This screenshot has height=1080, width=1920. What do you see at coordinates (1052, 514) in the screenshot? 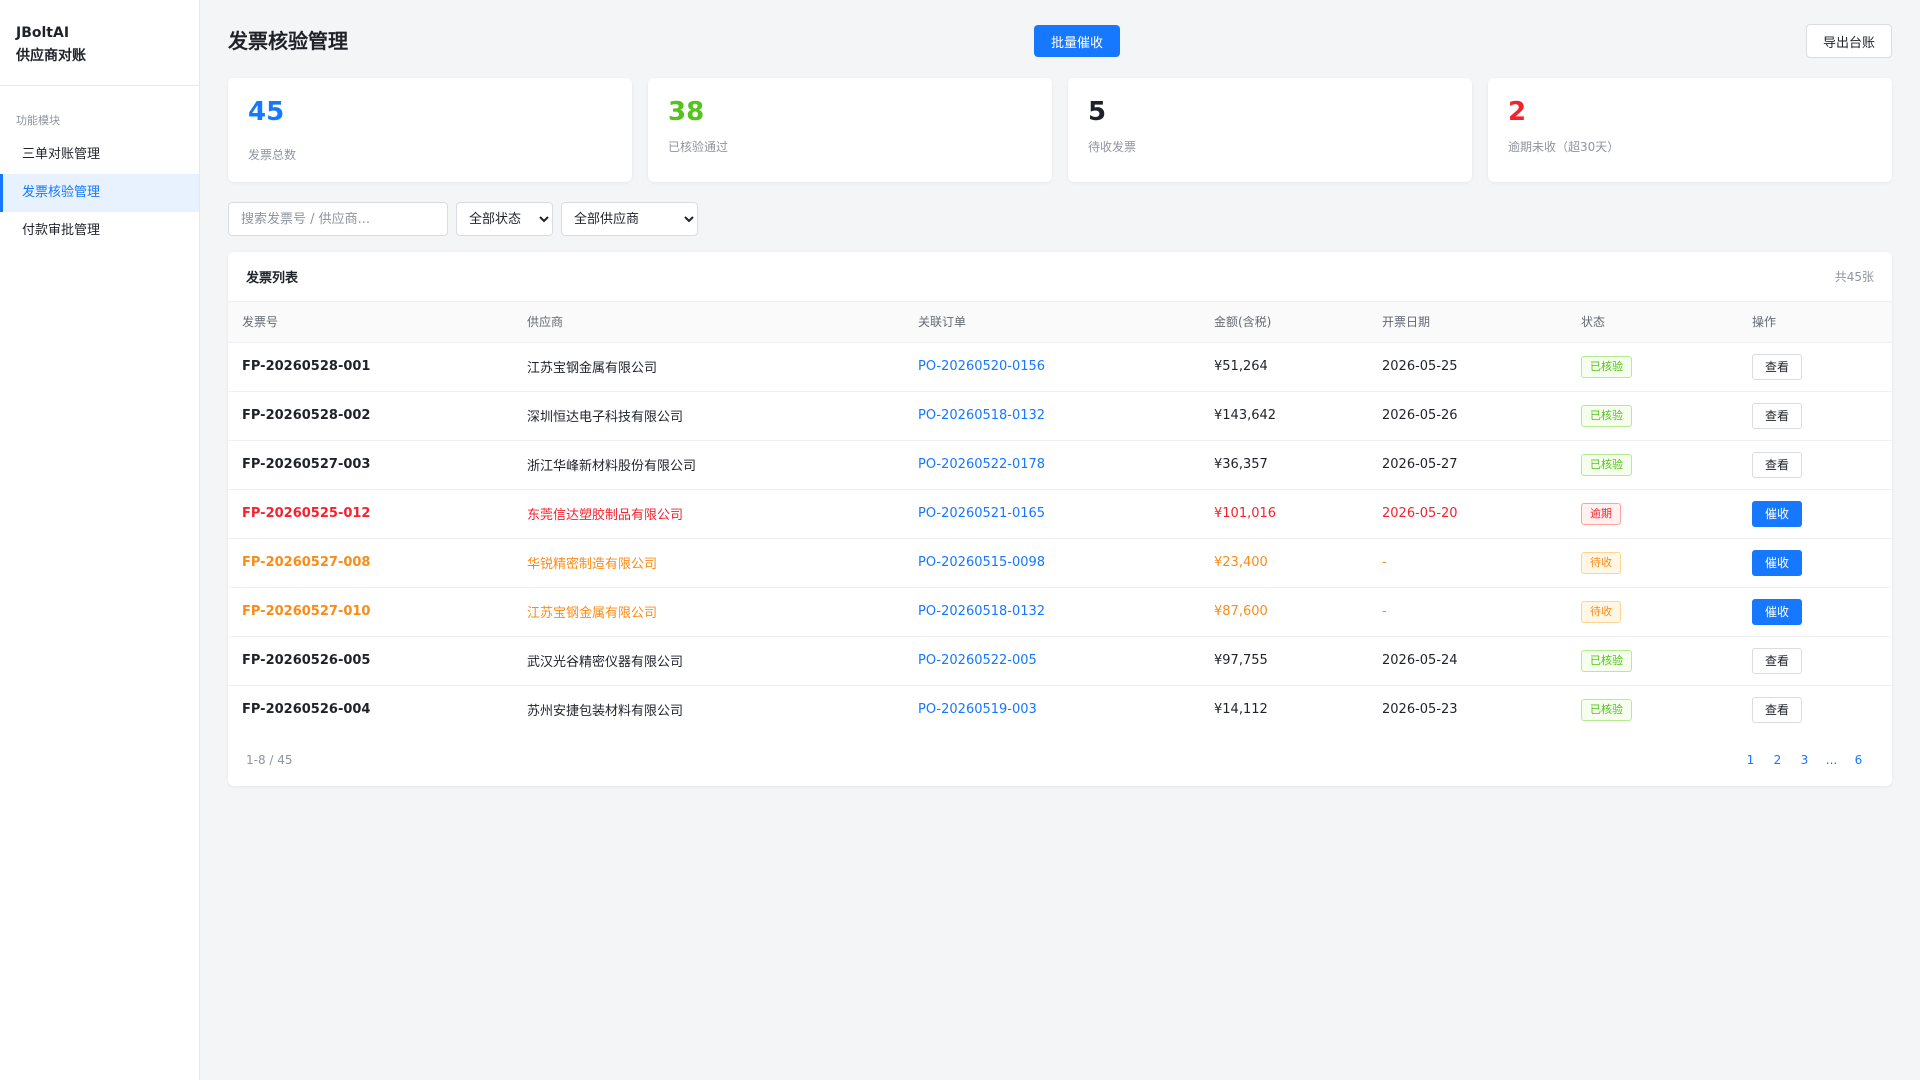
I see `po-link: PO-20260521-0165` at bounding box center [1052, 514].